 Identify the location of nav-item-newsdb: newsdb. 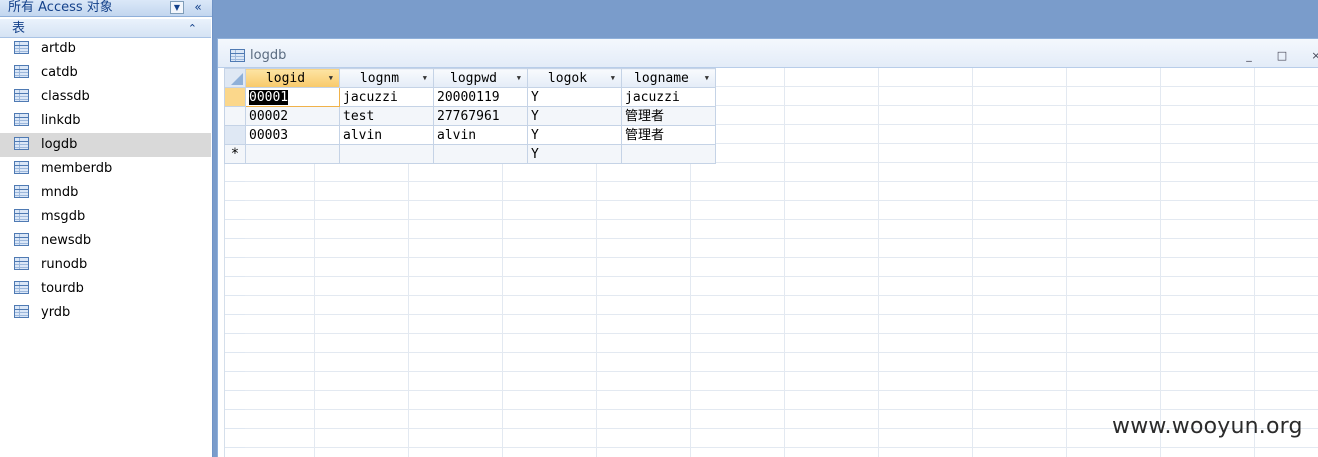
(105, 241).